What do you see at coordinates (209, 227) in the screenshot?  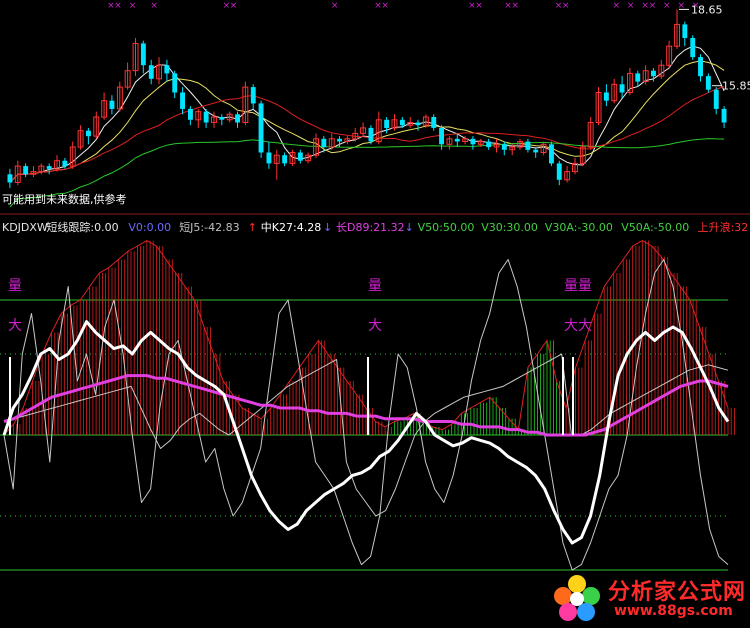 I see `legend-short_j: 短J5:-42.83` at bounding box center [209, 227].